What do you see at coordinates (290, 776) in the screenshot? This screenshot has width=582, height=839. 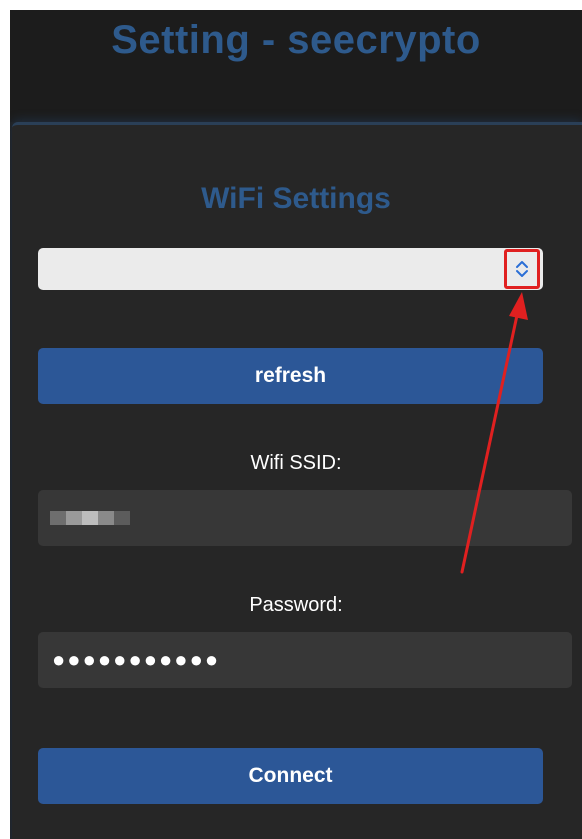 I see `connect-button: Connect` at bounding box center [290, 776].